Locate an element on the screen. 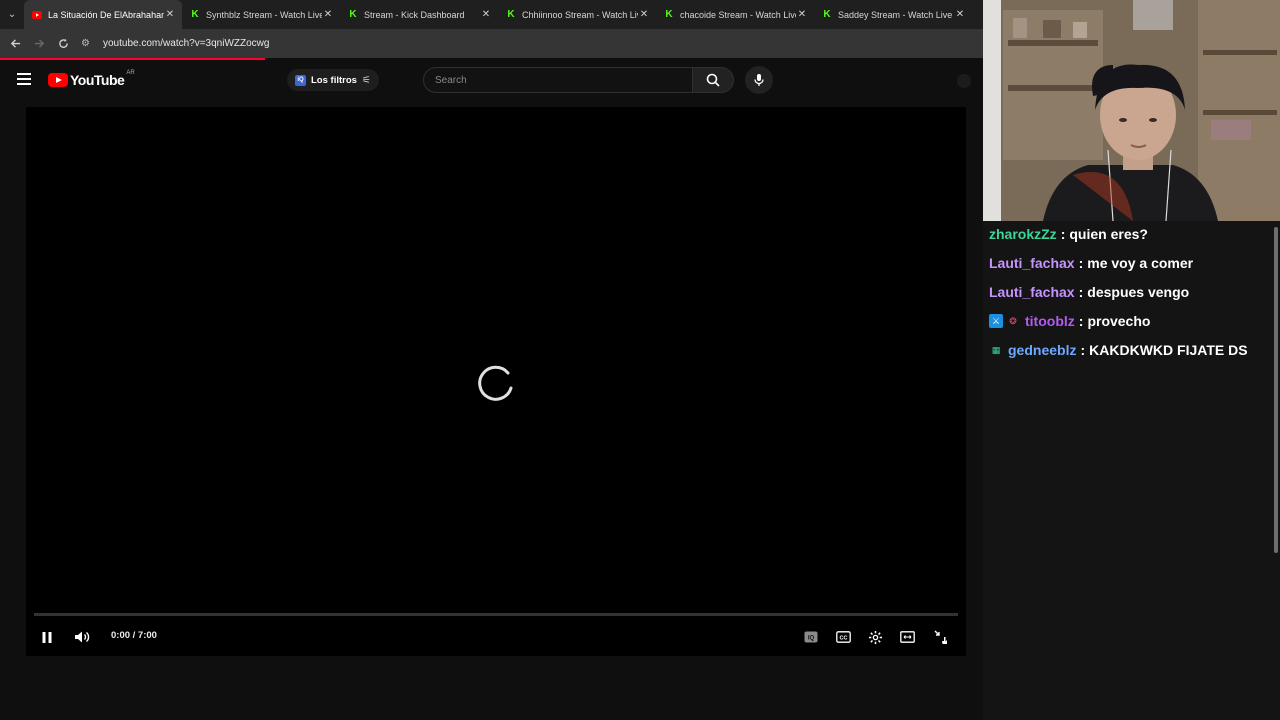  search-input: Search is located at coordinates (558, 80).